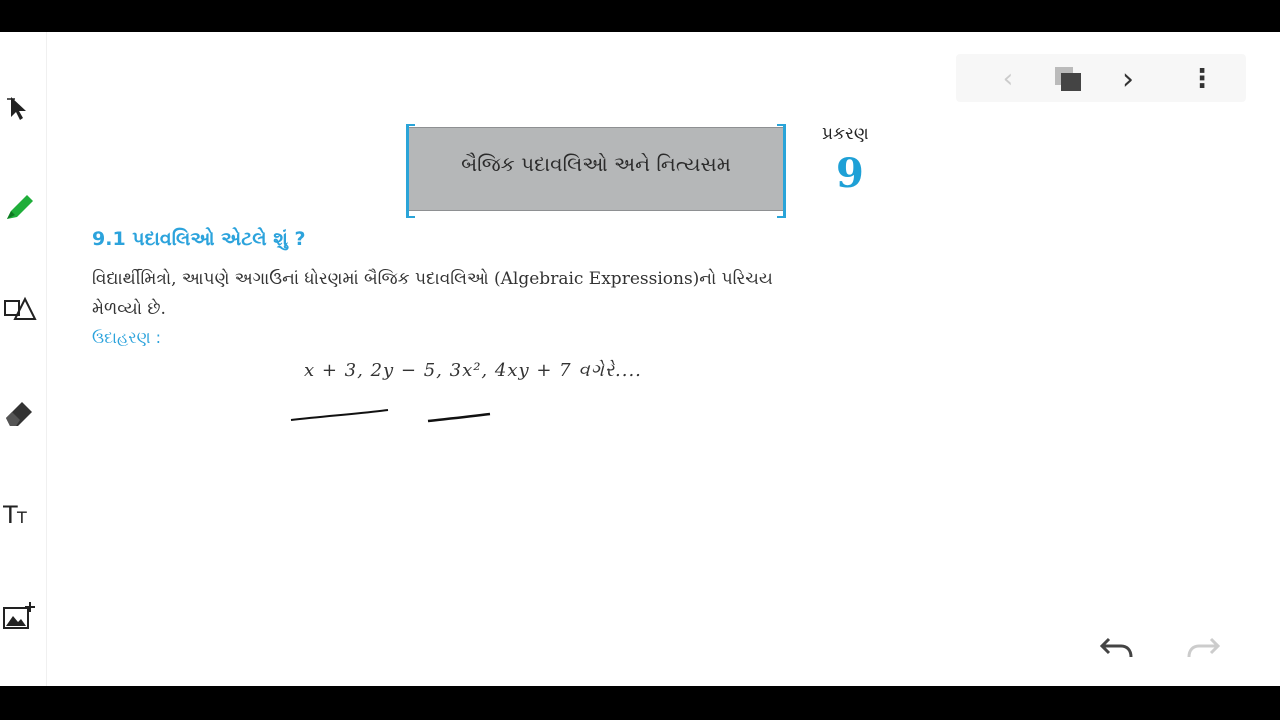 This screenshot has width=1280, height=720. Describe the element at coordinates (20, 308) in the screenshot. I see `shapes-icon` at that location.